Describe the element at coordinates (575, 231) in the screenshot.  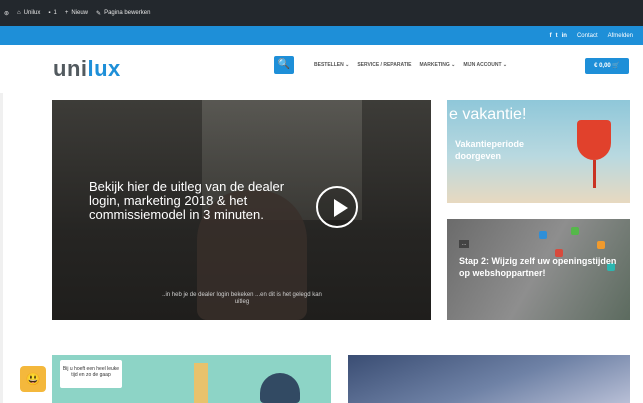
I see `app-icon-green` at that location.